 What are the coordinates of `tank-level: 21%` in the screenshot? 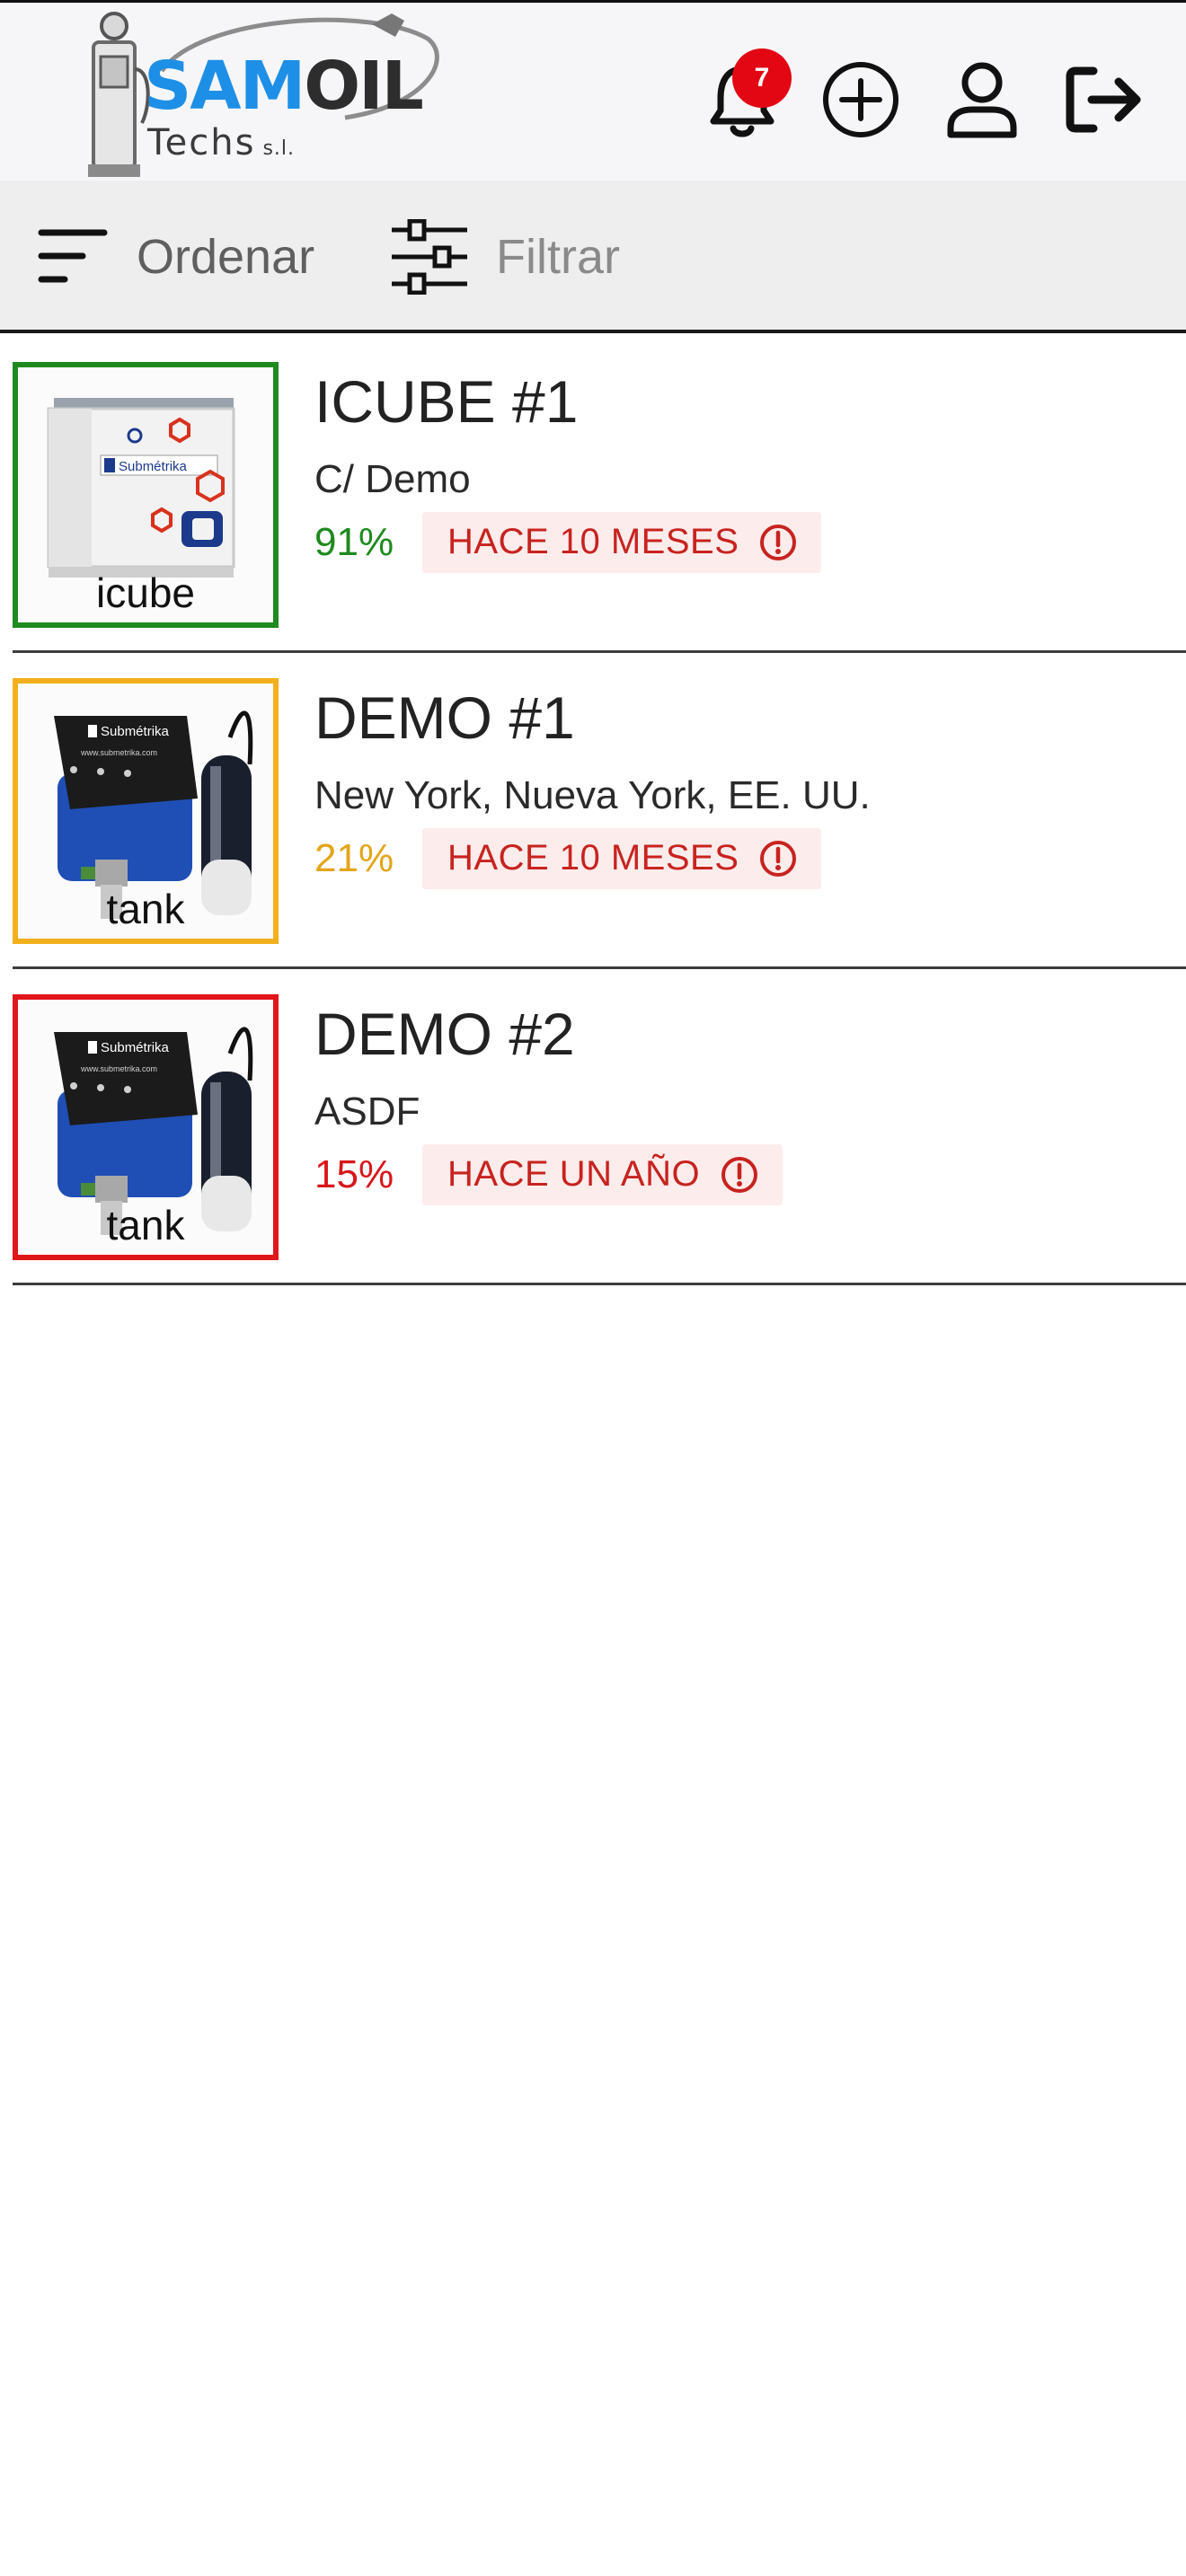 It's located at (354, 857).